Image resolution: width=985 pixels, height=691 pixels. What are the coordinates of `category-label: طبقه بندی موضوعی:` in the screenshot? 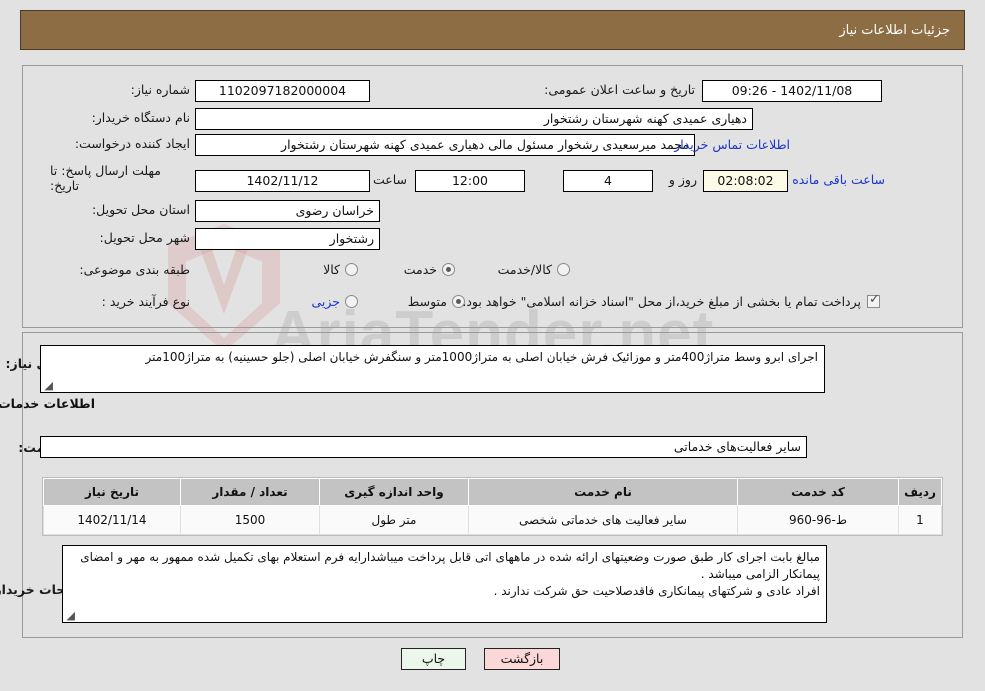 It's located at (134, 269).